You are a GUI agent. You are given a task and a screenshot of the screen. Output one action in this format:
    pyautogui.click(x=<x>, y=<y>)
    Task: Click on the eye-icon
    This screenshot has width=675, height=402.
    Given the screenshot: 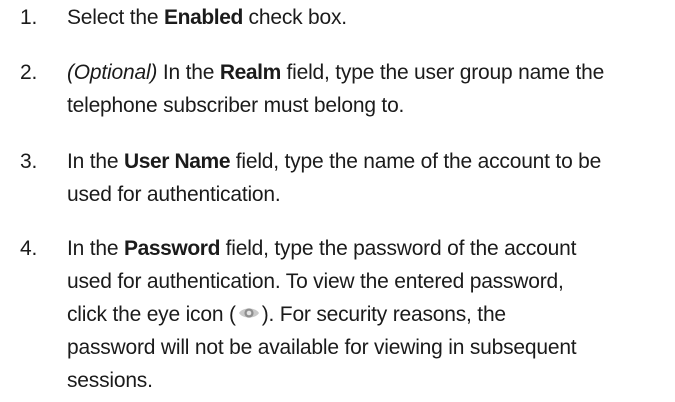 What is the action you would take?
    pyautogui.click(x=249, y=312)
    